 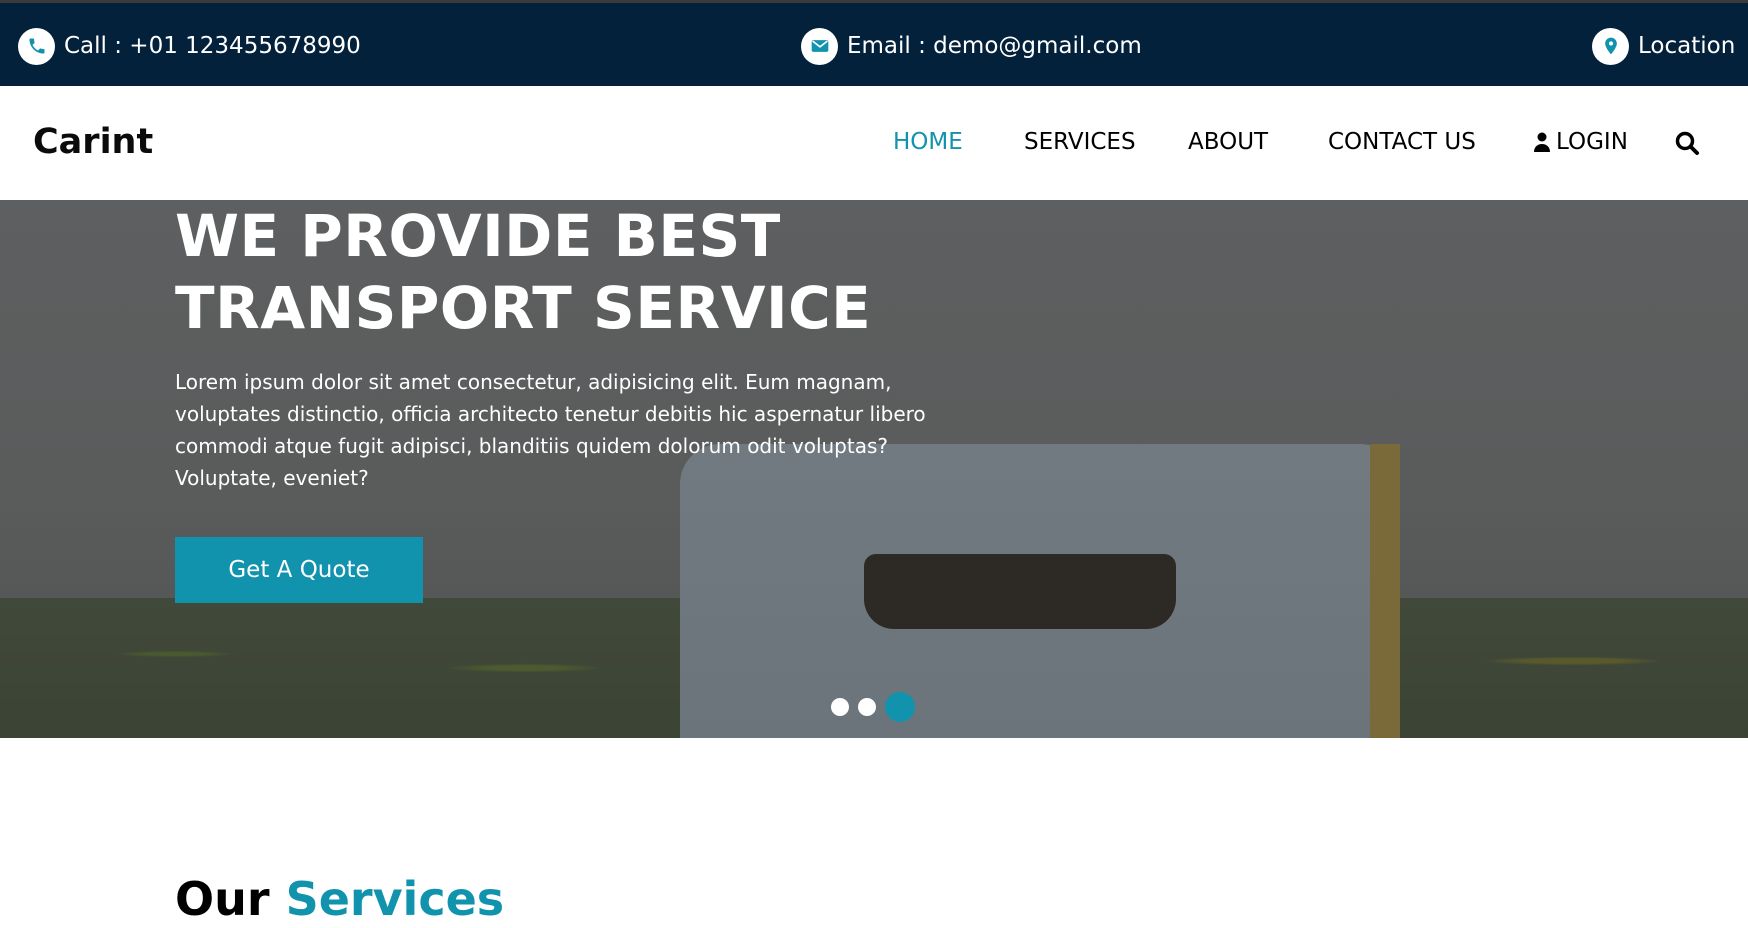 What do you see at coordinates (1080, 142) in the screenshot?
I see `nav-services: SERVICES` at bounding box center [1080, 142].